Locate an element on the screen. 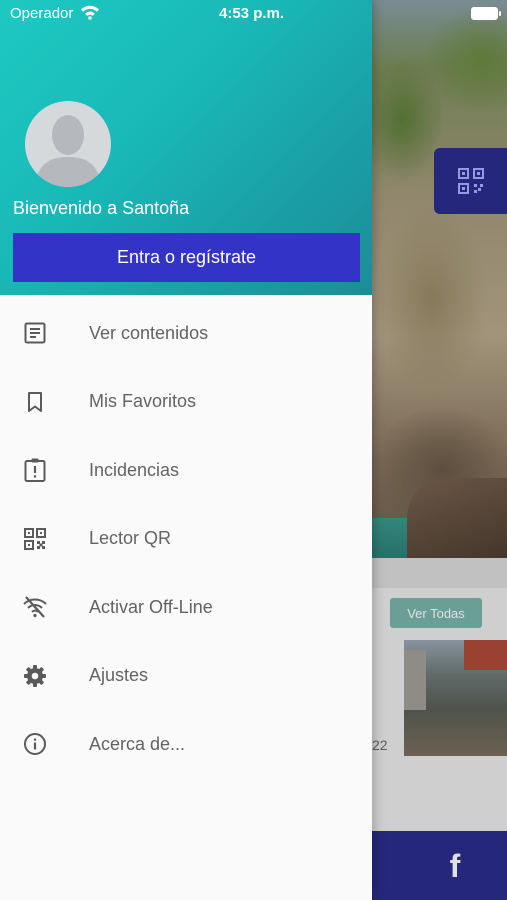  gear-icon is located at coordinates (35, 676).